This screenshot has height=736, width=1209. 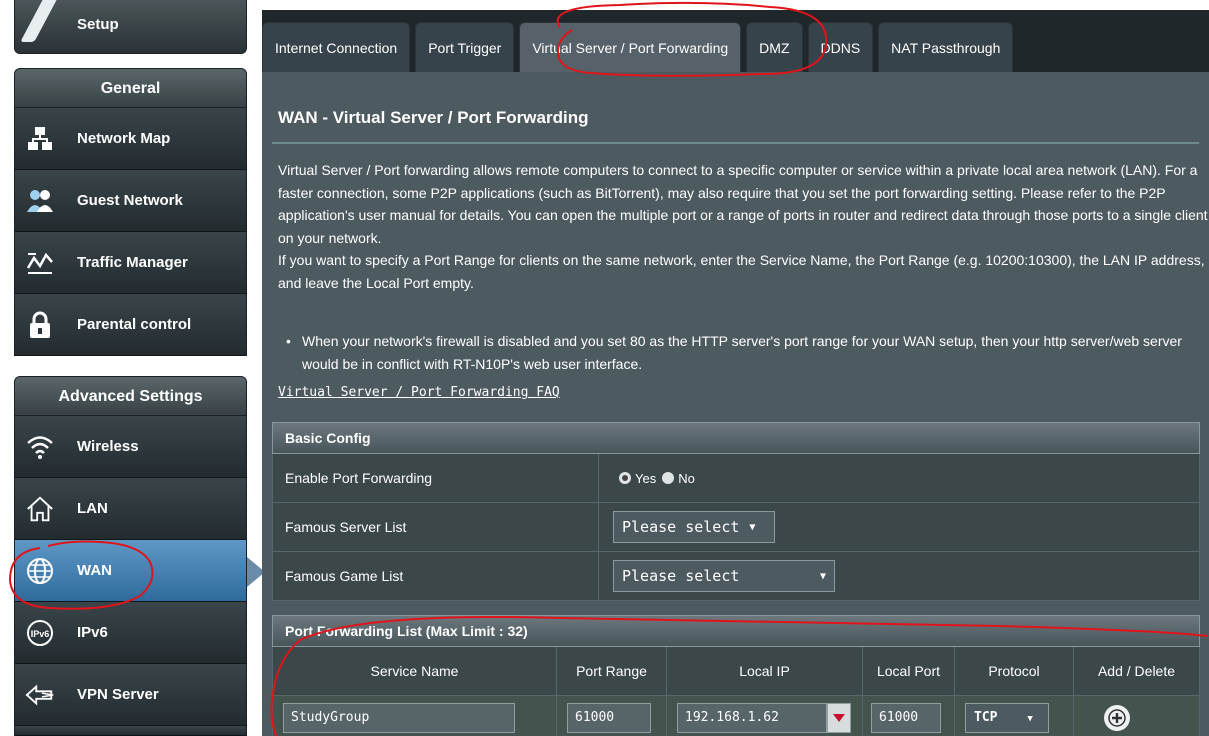 What do you see at coordinates (1136, 671) in the screenshot?
I see `column-add-delete: Add / Delete` at bounding box center [1136, 671].